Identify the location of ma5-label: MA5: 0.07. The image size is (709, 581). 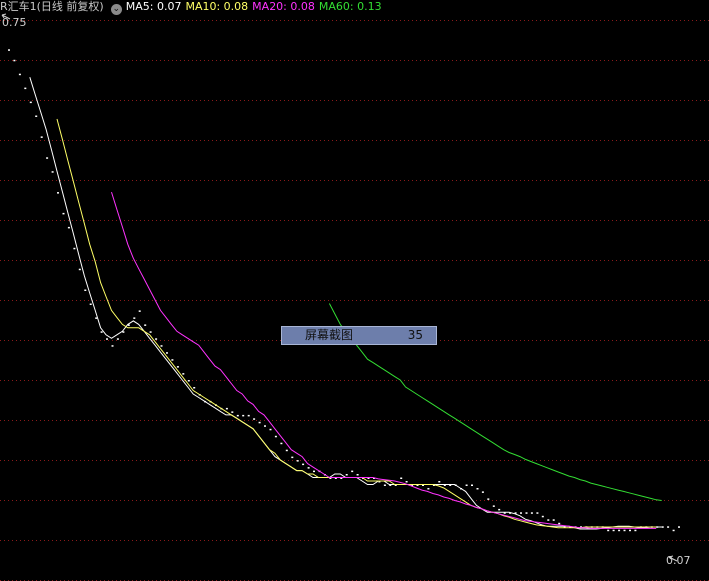
(154, 6).